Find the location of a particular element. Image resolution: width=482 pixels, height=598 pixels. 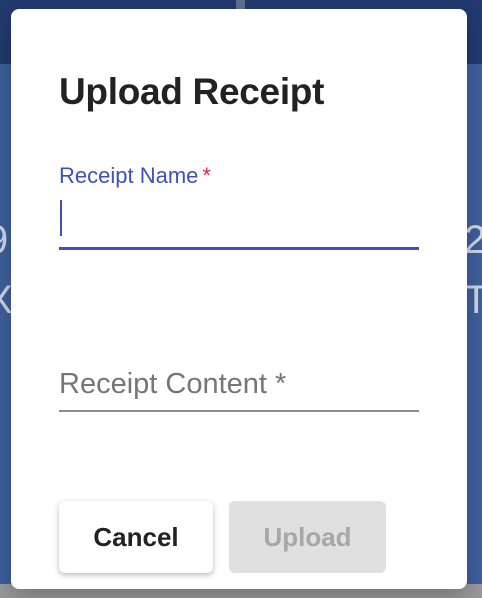

receipt-name-input is located at coordinates (239, 219).